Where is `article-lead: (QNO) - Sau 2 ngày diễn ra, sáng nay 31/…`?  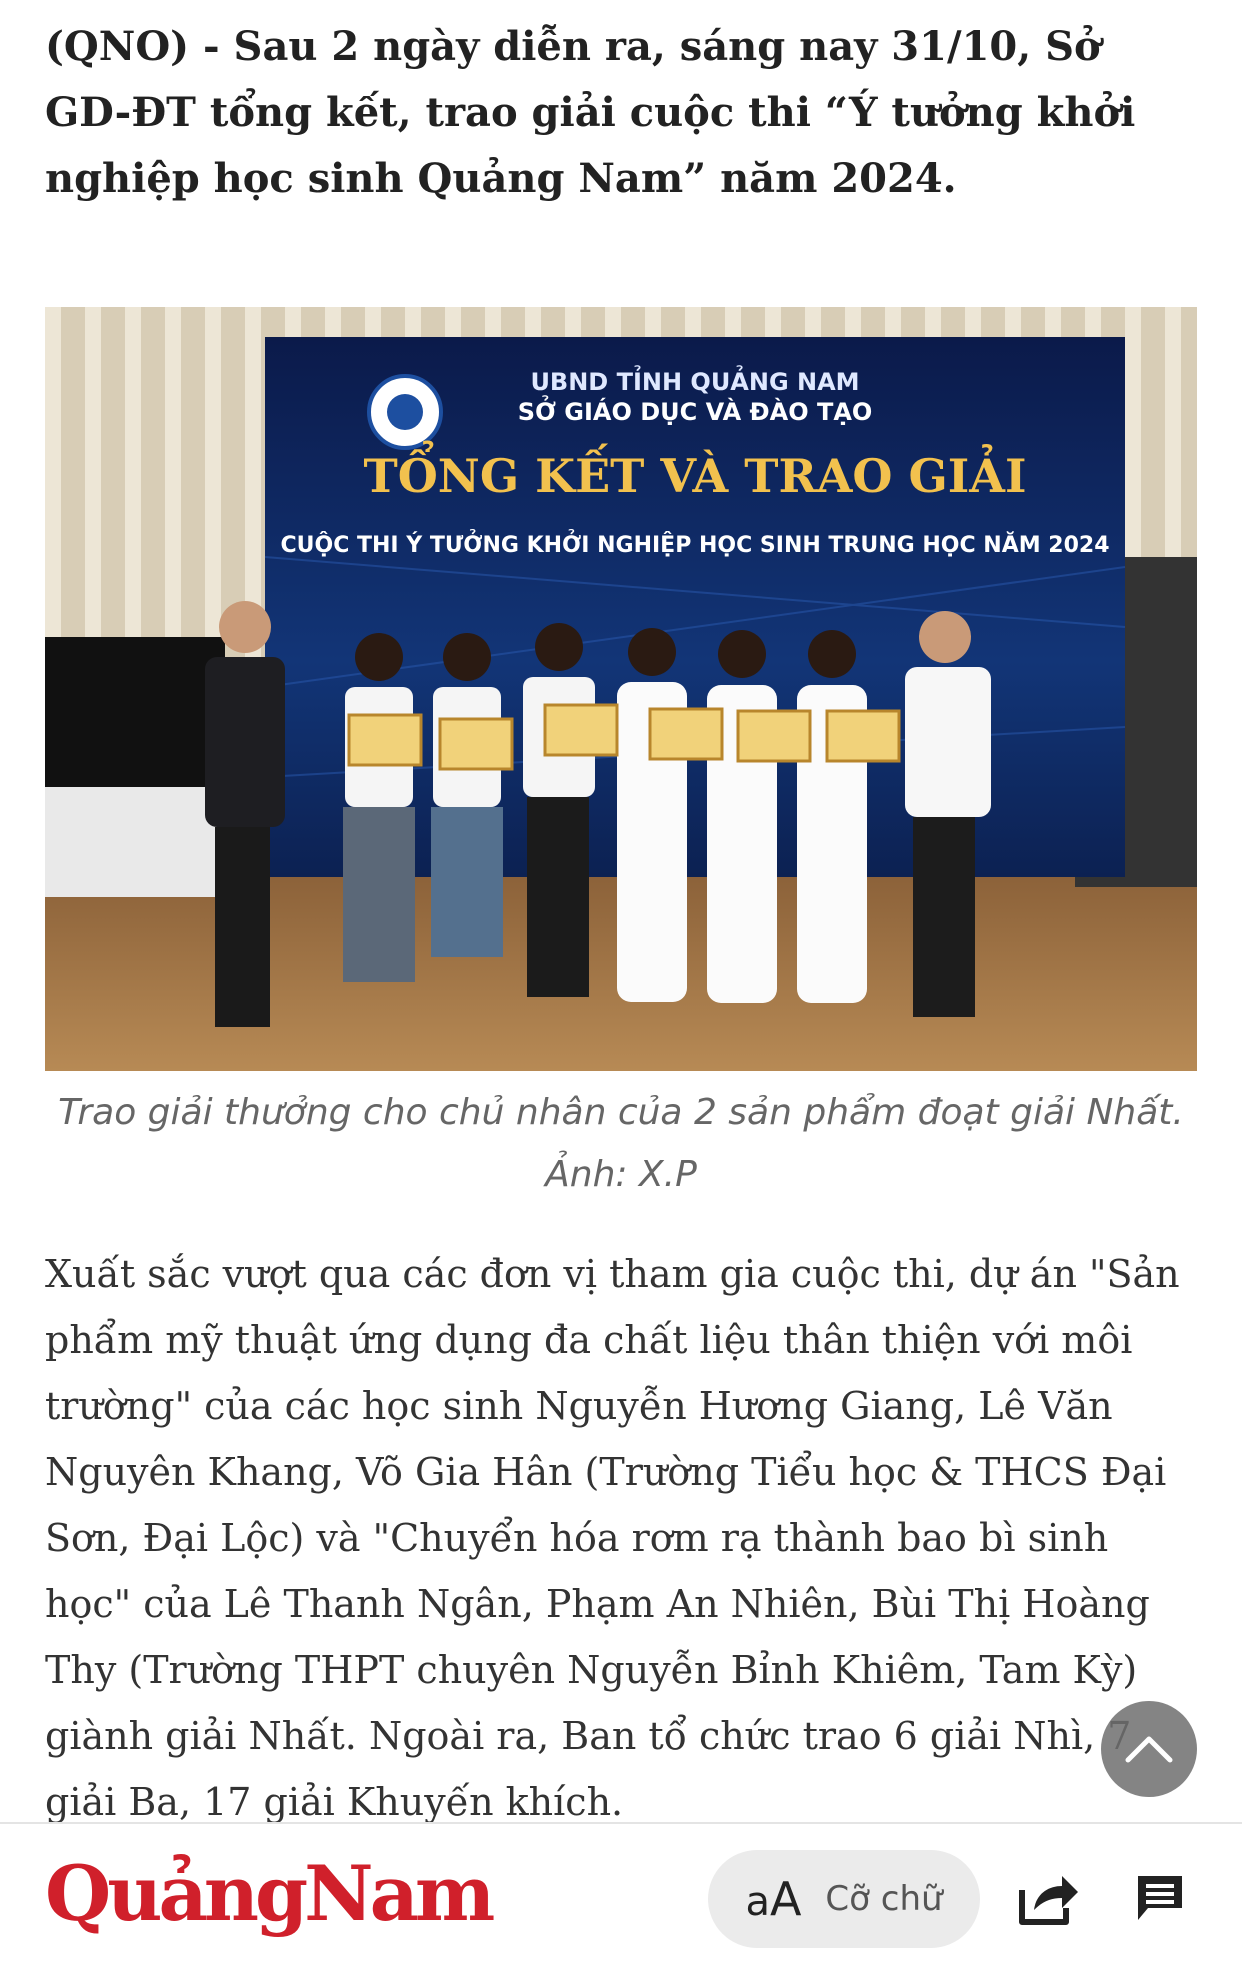 article-lead: (QNO) - Sau 2 ngày diễn ra, sáng nay 31/… is located at coordinates (590, 112).